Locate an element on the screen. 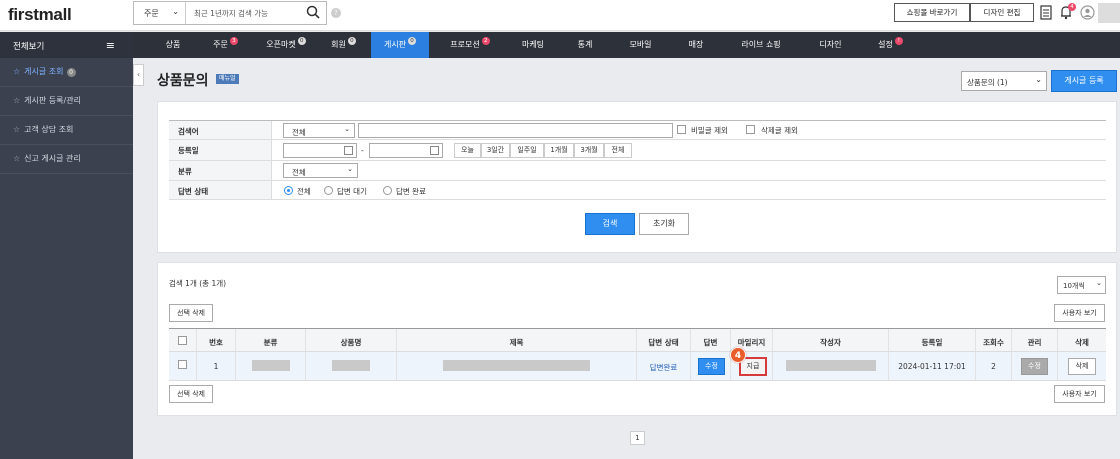 The width and height of the screenshot is (1120, 459). sidebar-item-consult: ☆ 고객 상담 조회 is located at coordinates (66, 130).